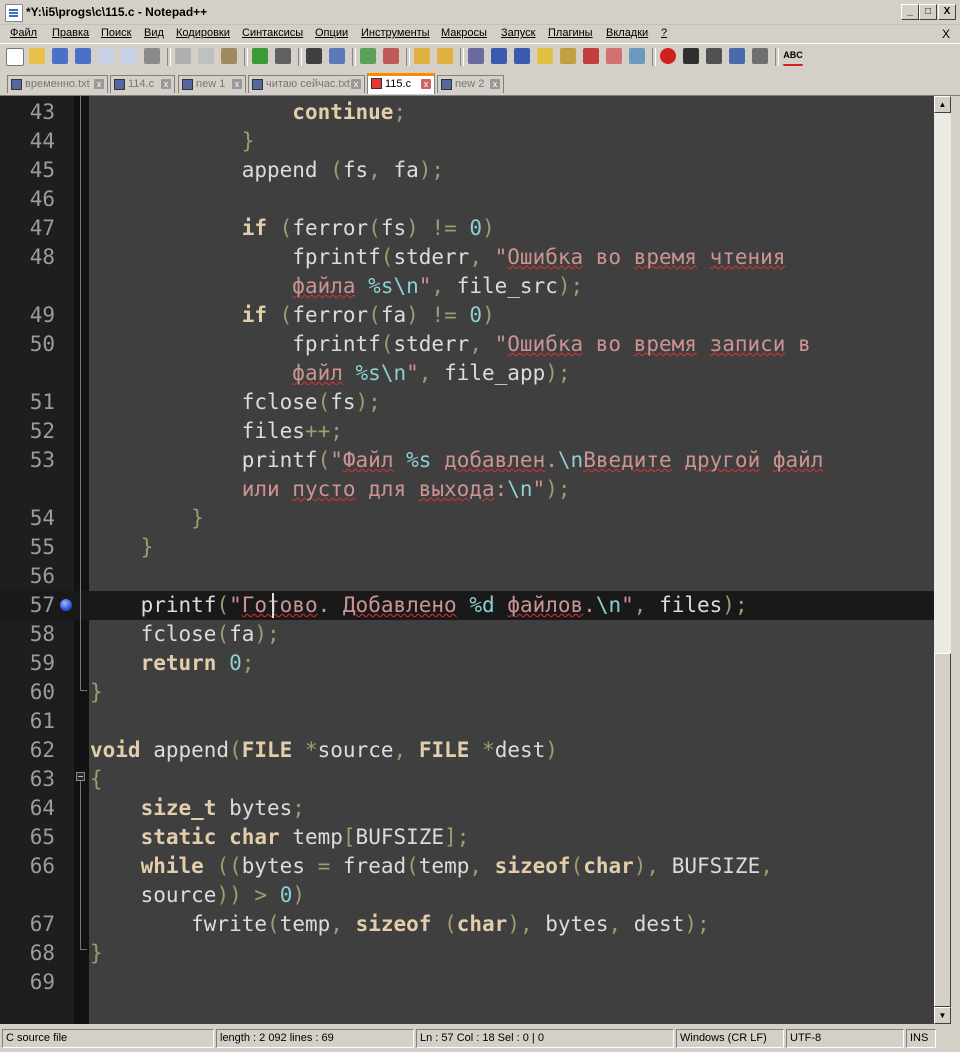 The width and height of the screenshot is (960, 1052). Describe the element at coordinates (467, 837) in the screenshot. I see `code-line: 65 static char temp[BUFSIZE];` at that location.